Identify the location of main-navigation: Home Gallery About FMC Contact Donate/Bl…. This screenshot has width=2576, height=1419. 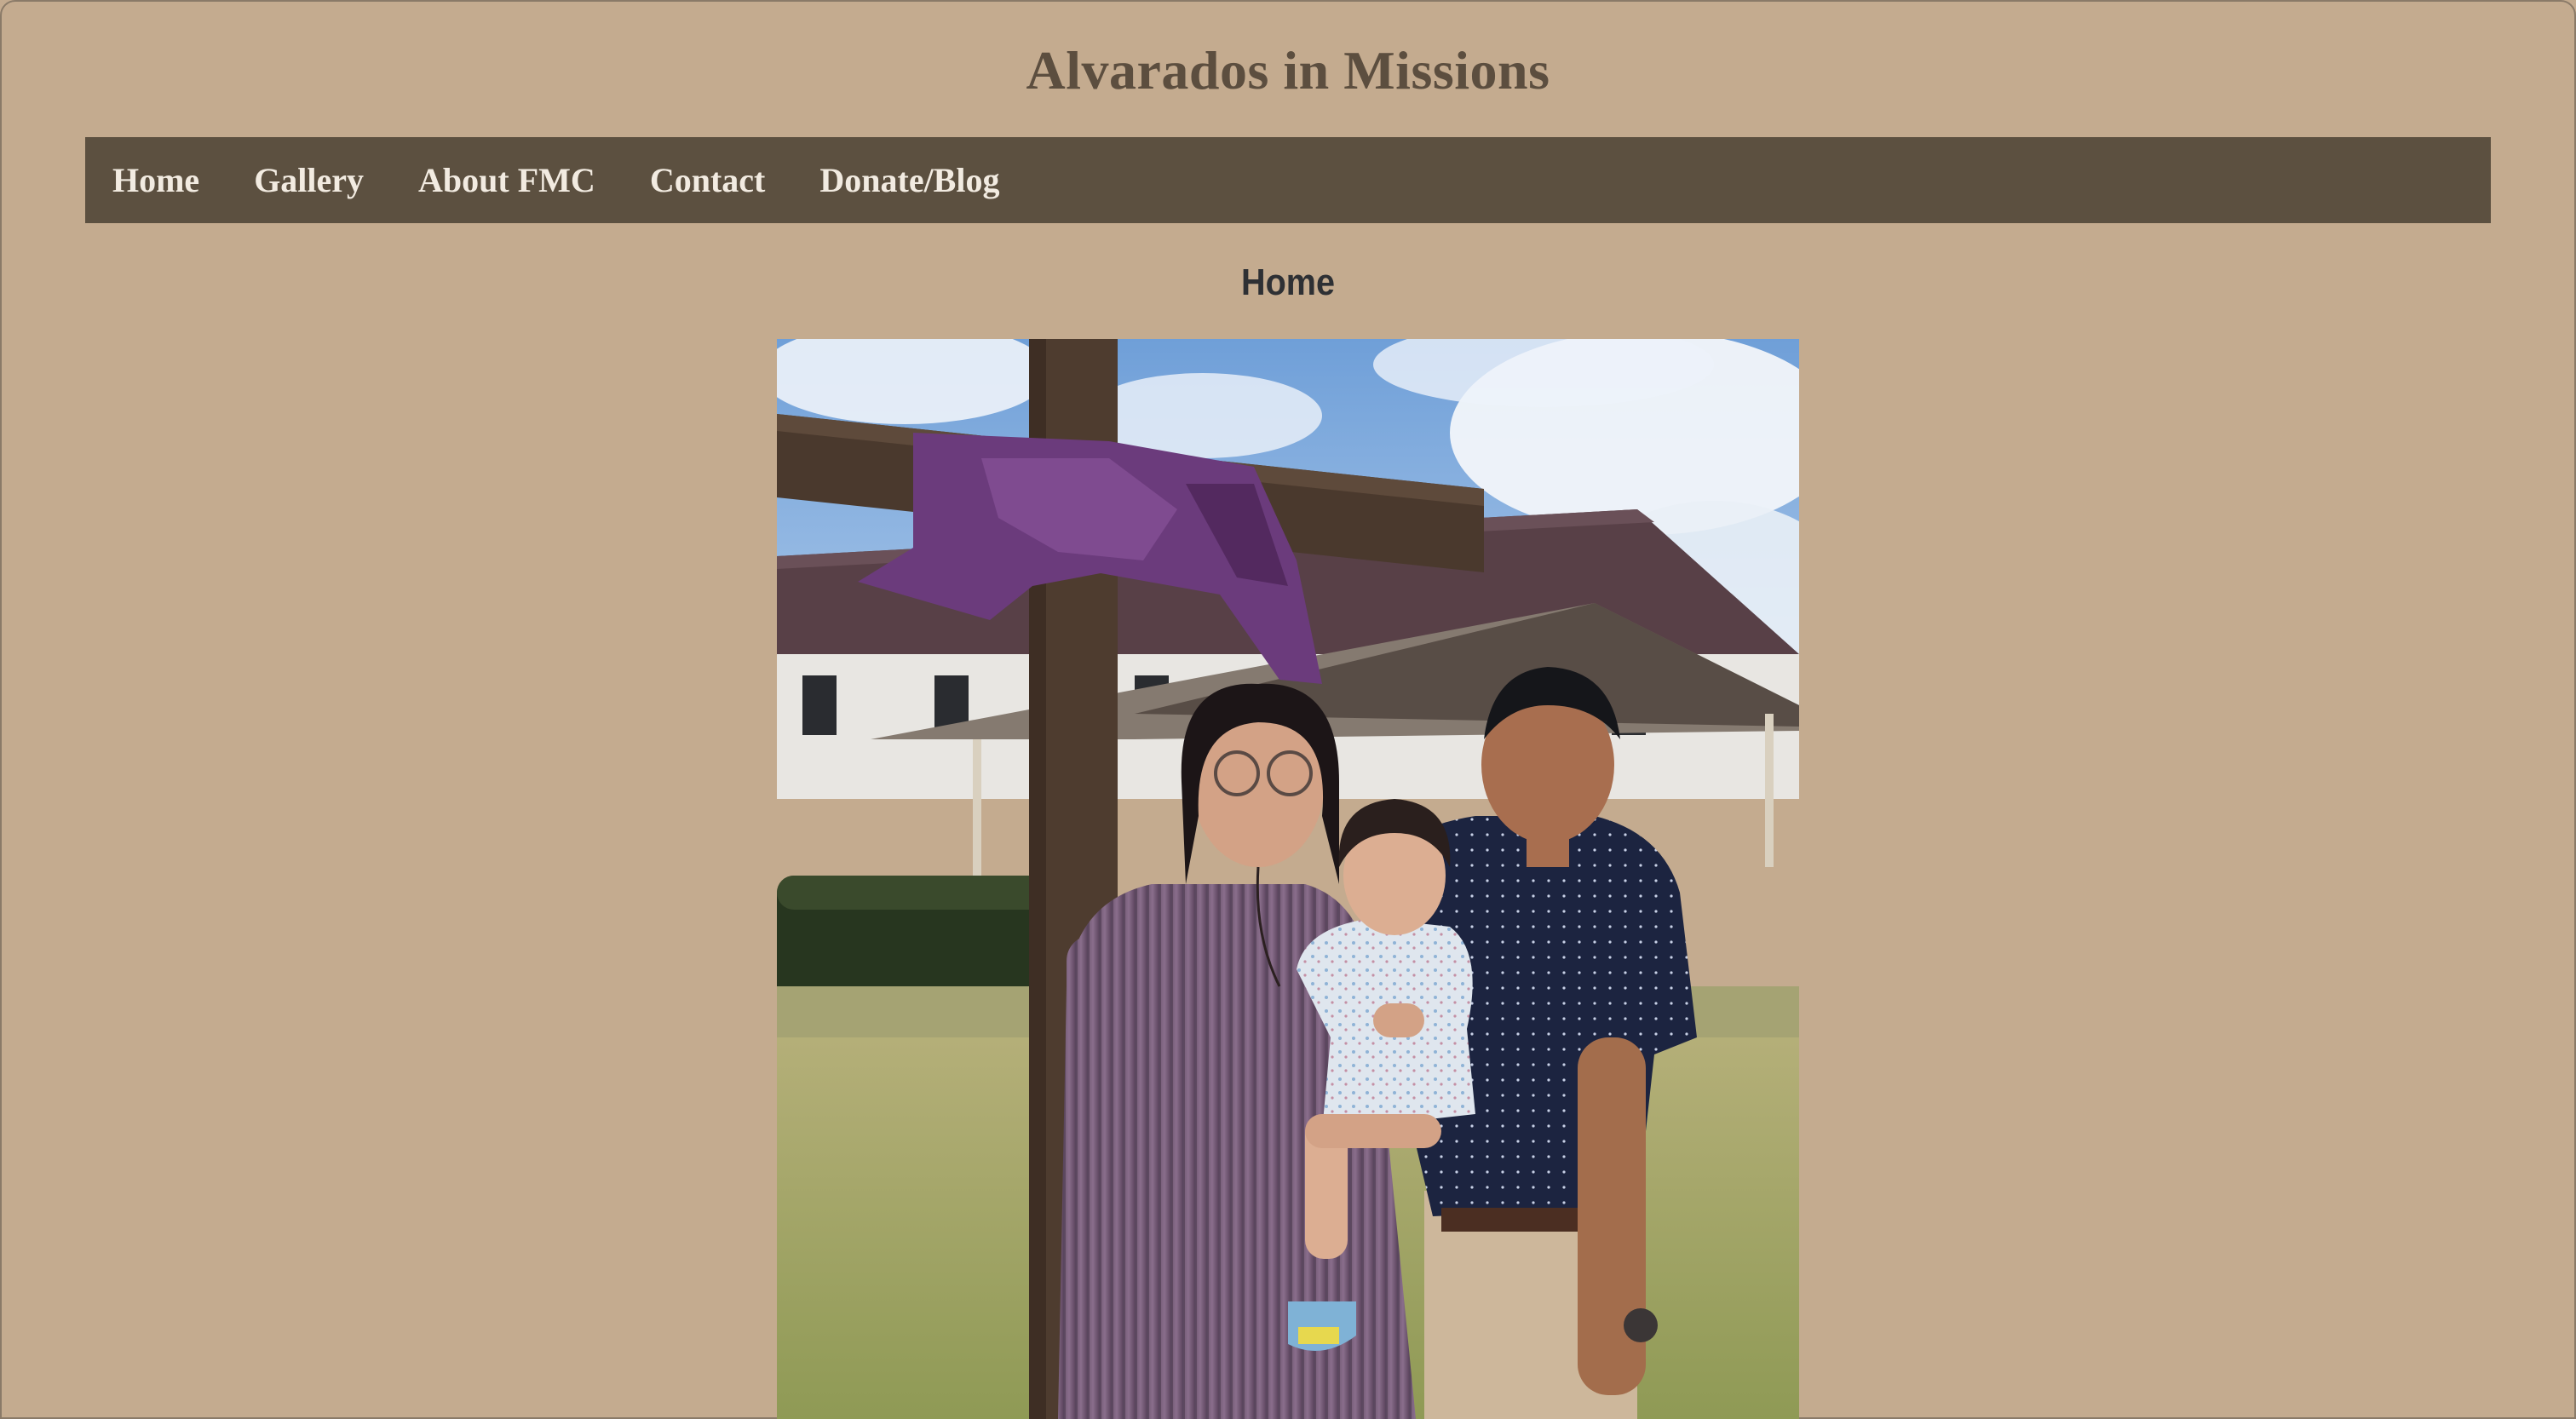
(1288, 180).